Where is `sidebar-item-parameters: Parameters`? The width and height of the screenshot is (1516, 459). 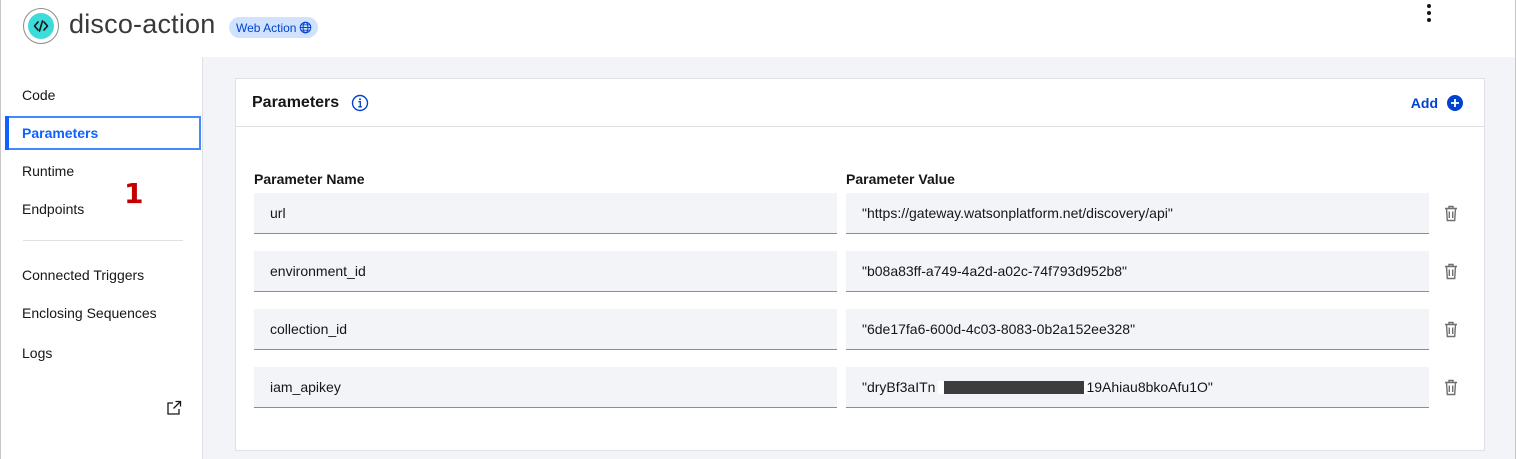 sidebar-item-parameters: Parameters is located at coordinates (103, 133).